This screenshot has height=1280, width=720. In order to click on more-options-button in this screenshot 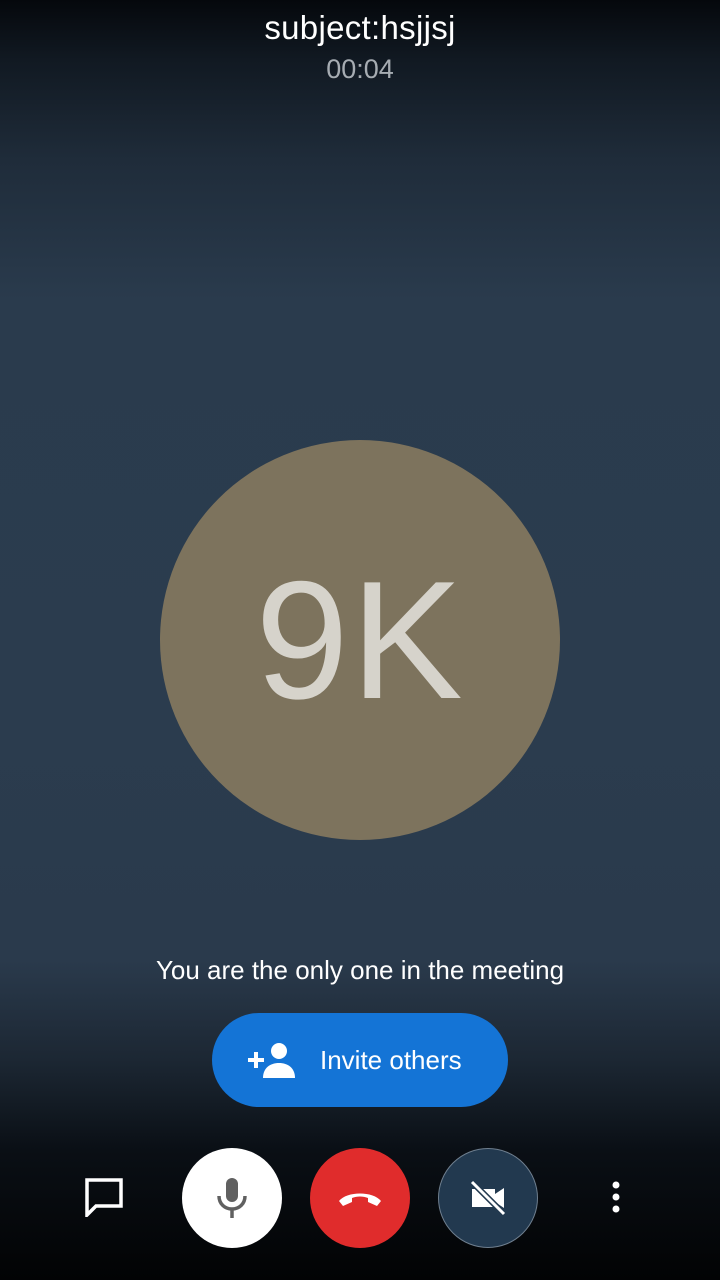, I will do `click(616, 1197)`.